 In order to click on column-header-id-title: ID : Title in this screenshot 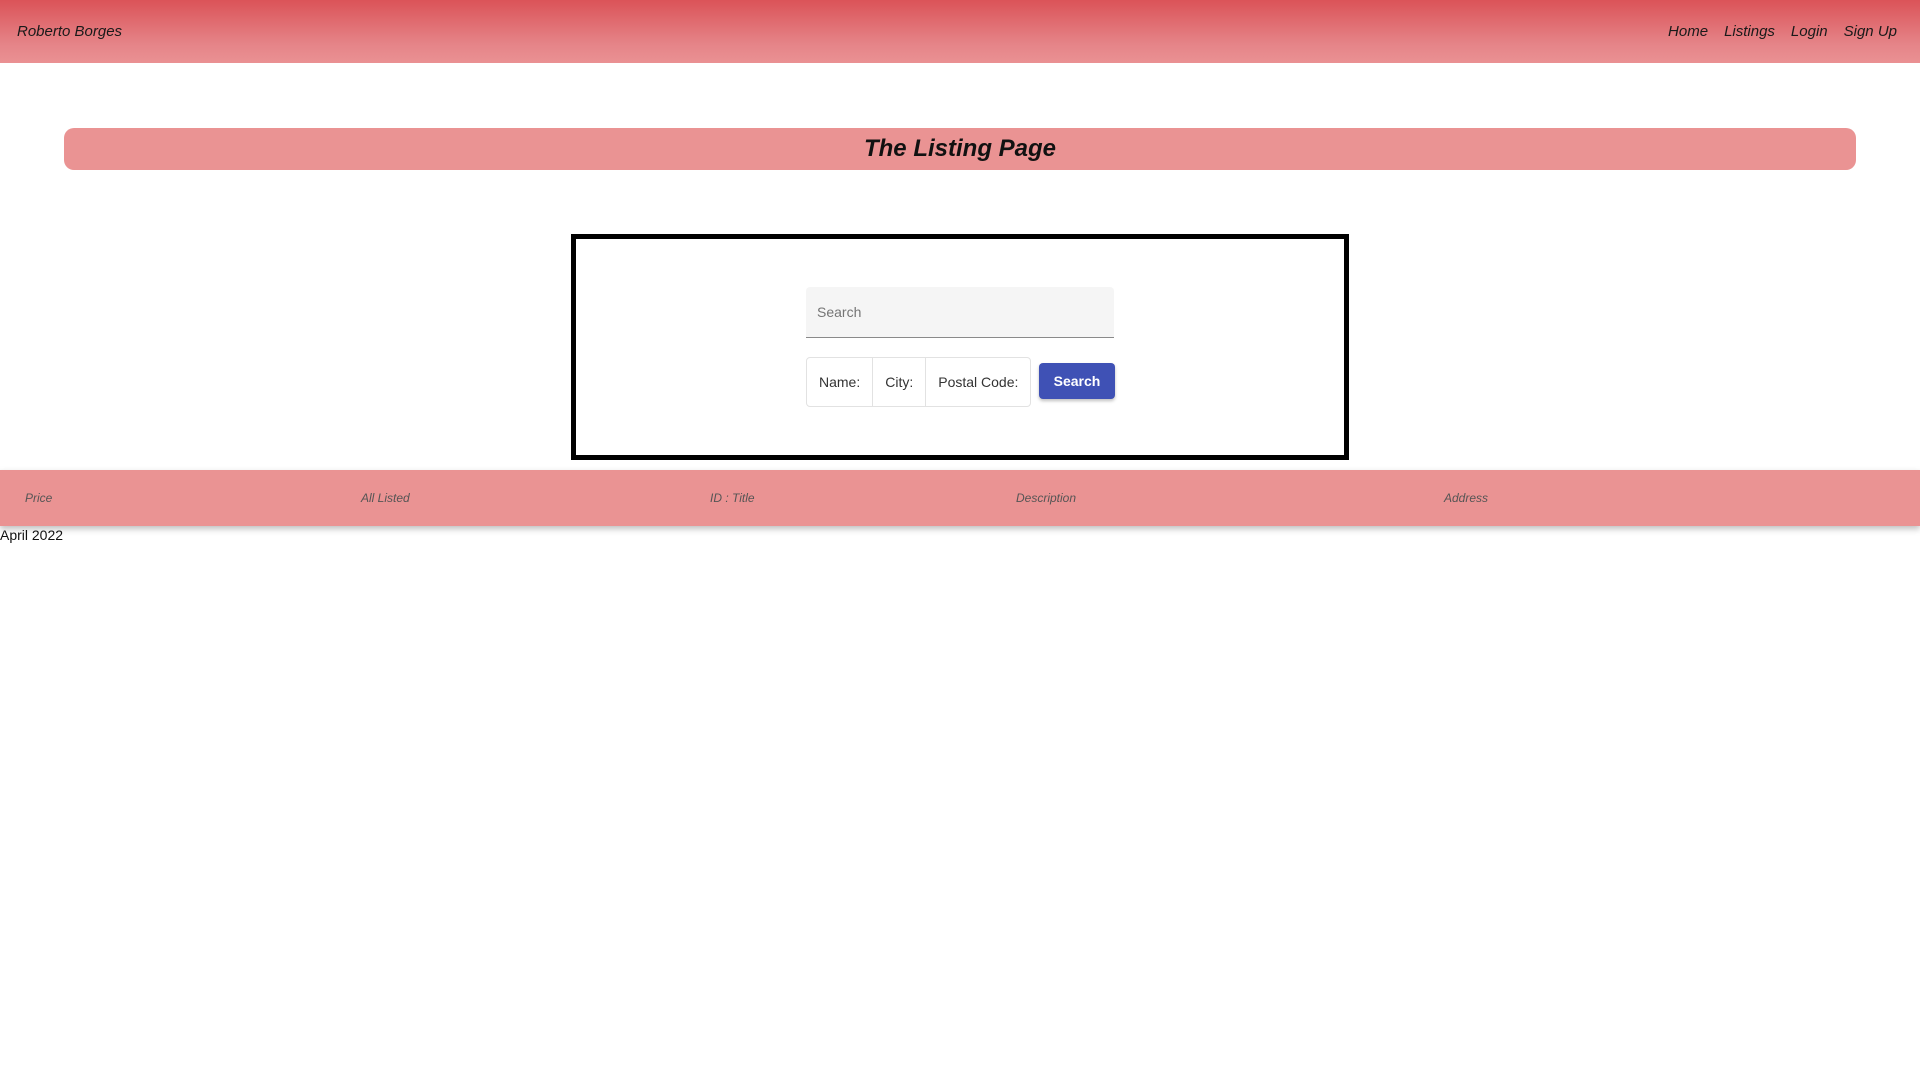, I will do `click(732, 498)`.